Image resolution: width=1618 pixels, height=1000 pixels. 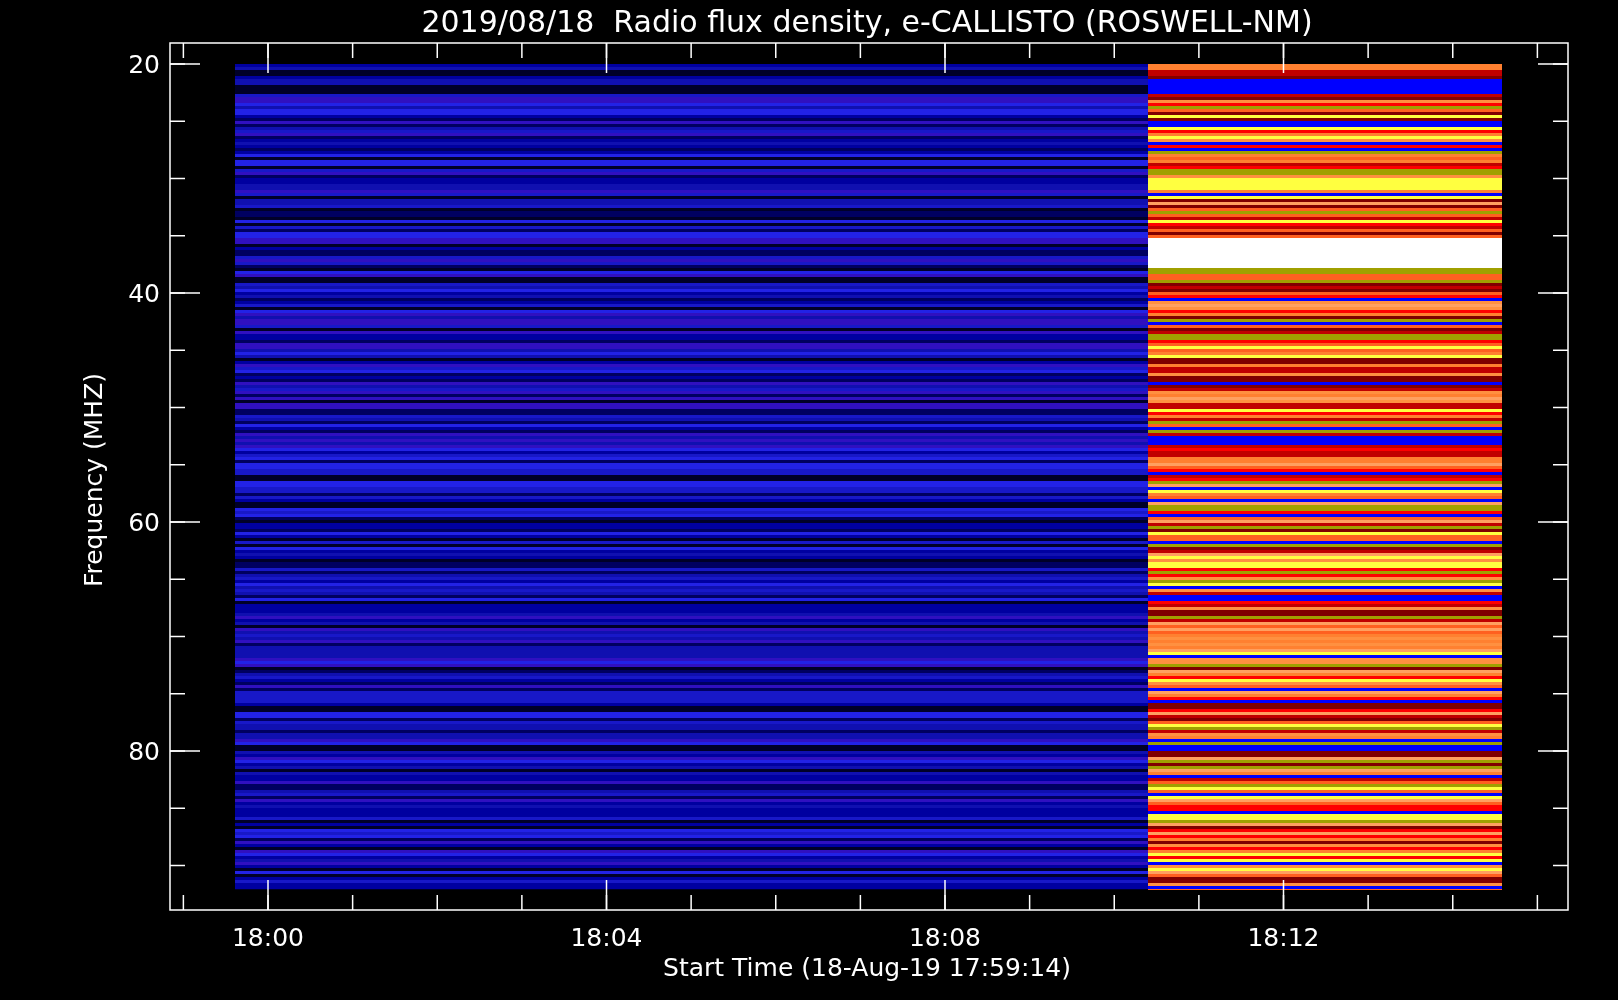 What do you see at coordinates (144, 751) in the screenshot?
I see `y-tick-label: 80` at bounding box center [144, 751].